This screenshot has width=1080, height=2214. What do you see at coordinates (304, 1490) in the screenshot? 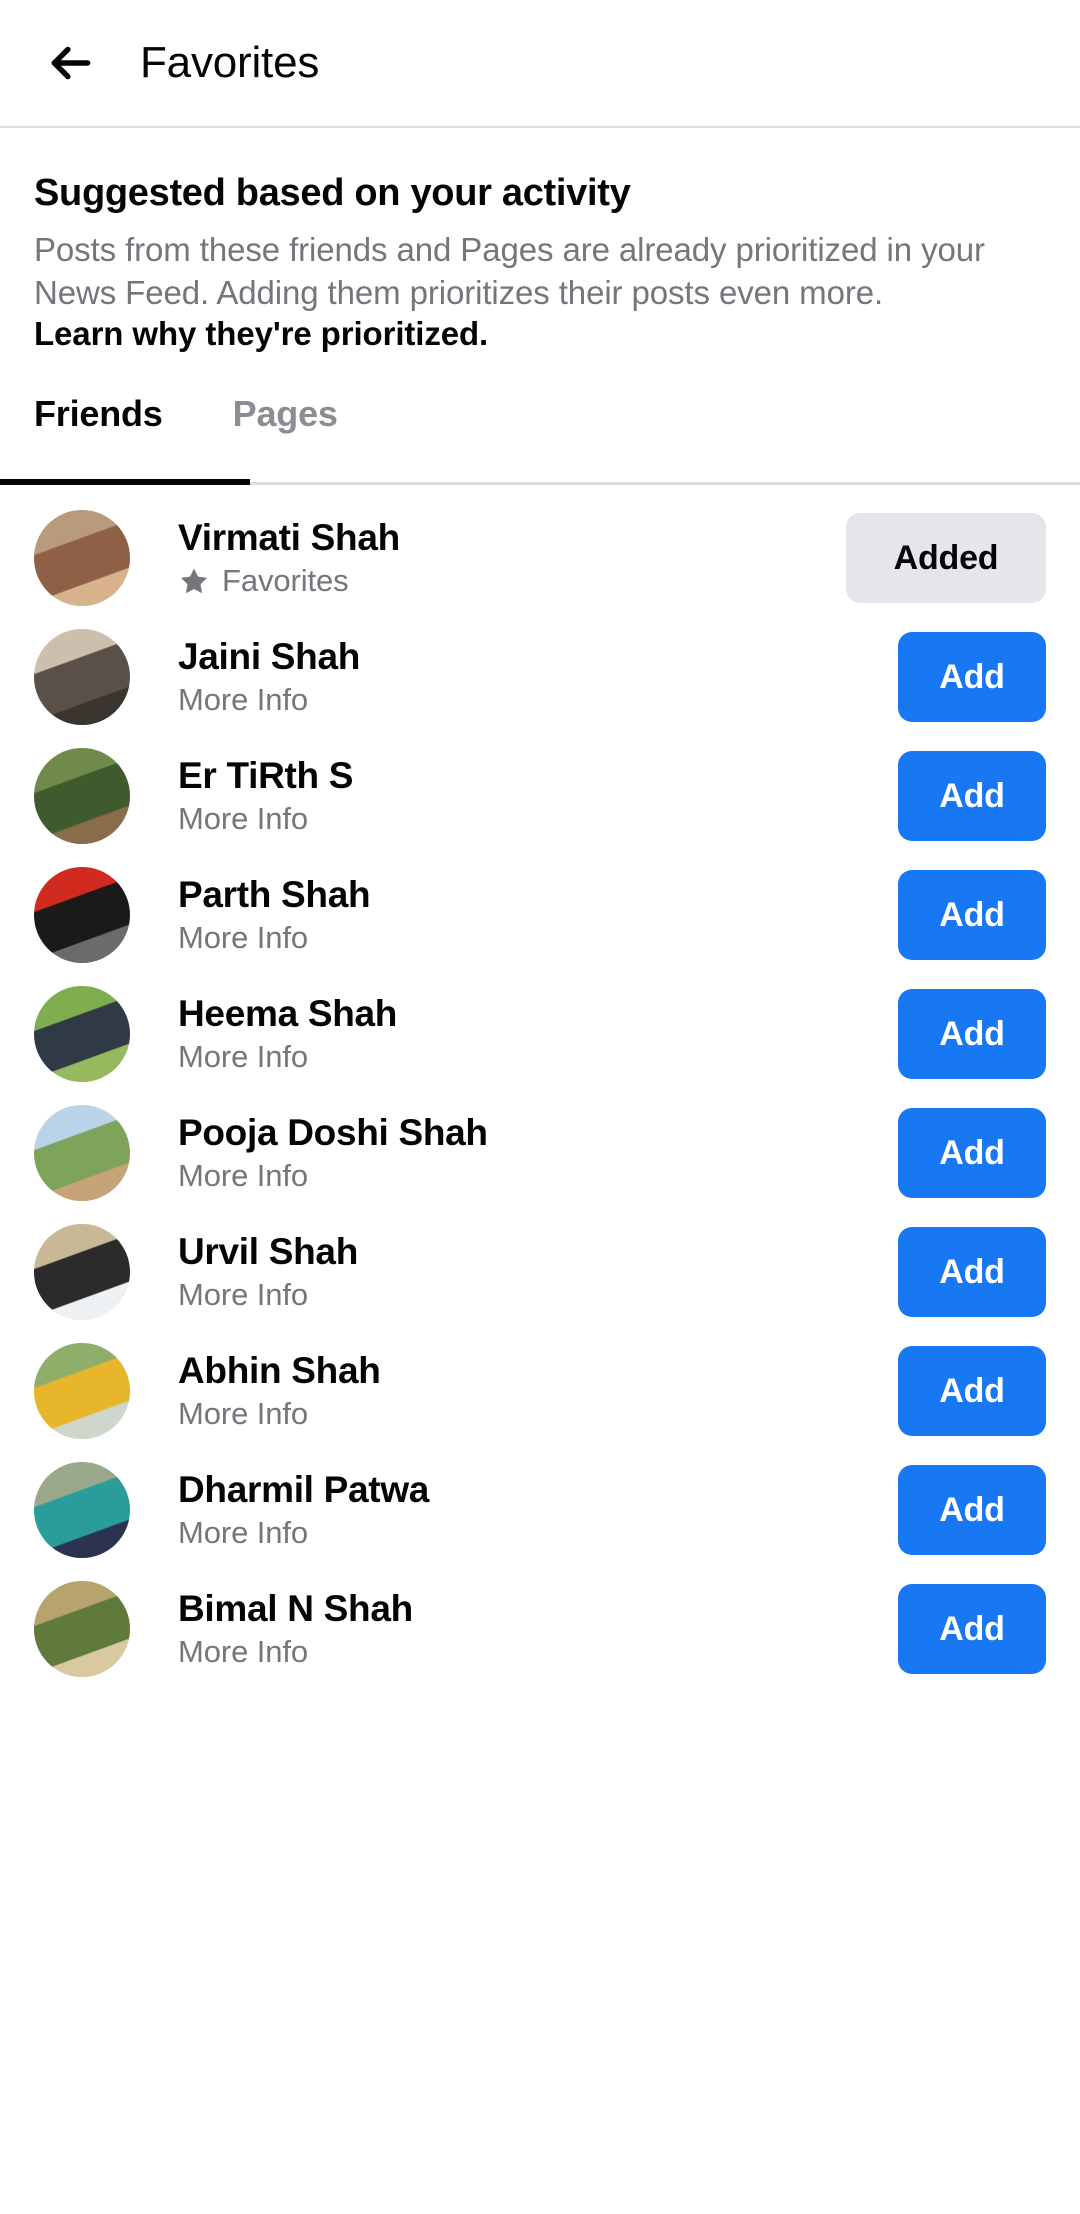
I see `list-item-name: Dharmil Patwa` at bounding box center [304, 1490].